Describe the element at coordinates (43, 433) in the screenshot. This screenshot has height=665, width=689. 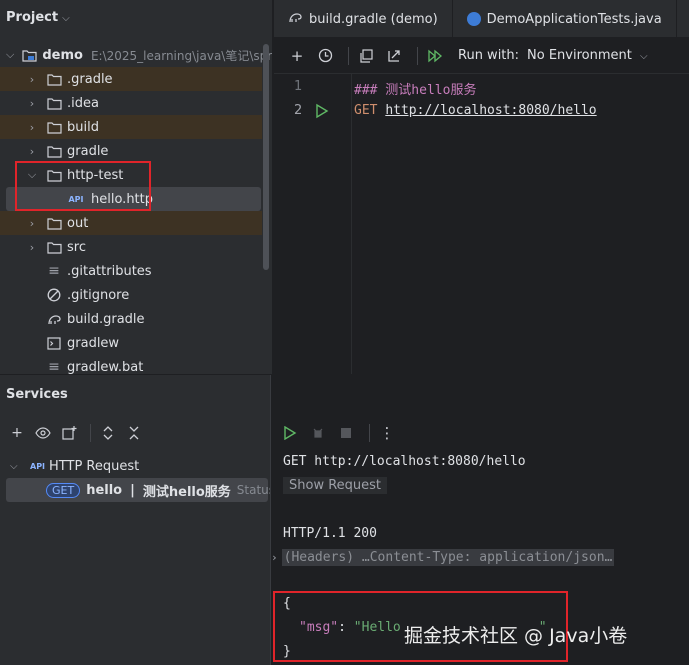
I see `eye-icon` at that location.